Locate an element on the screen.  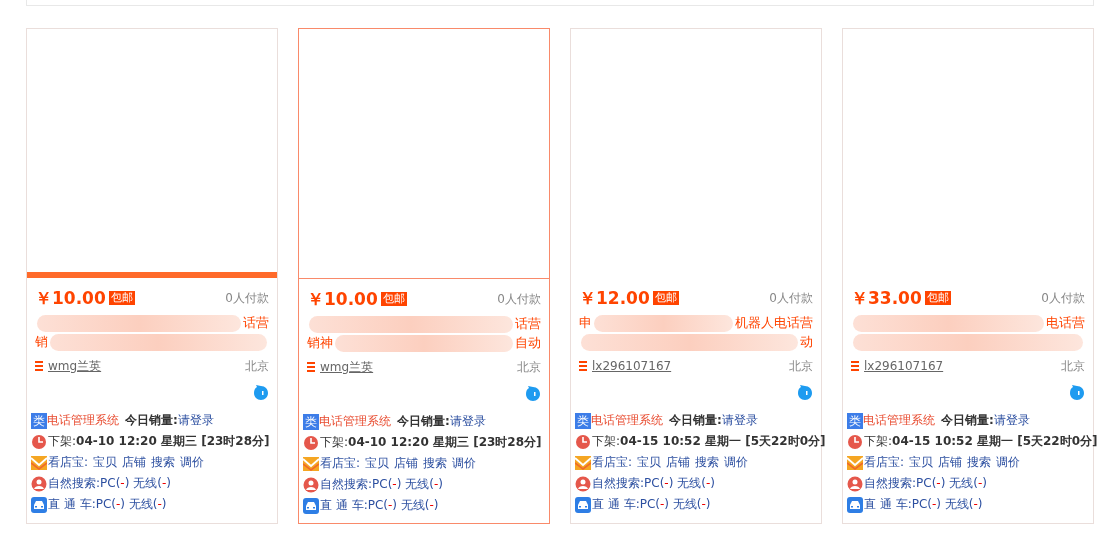
title-fragment: 机器人电话营 is located at coordinates (774, 323).